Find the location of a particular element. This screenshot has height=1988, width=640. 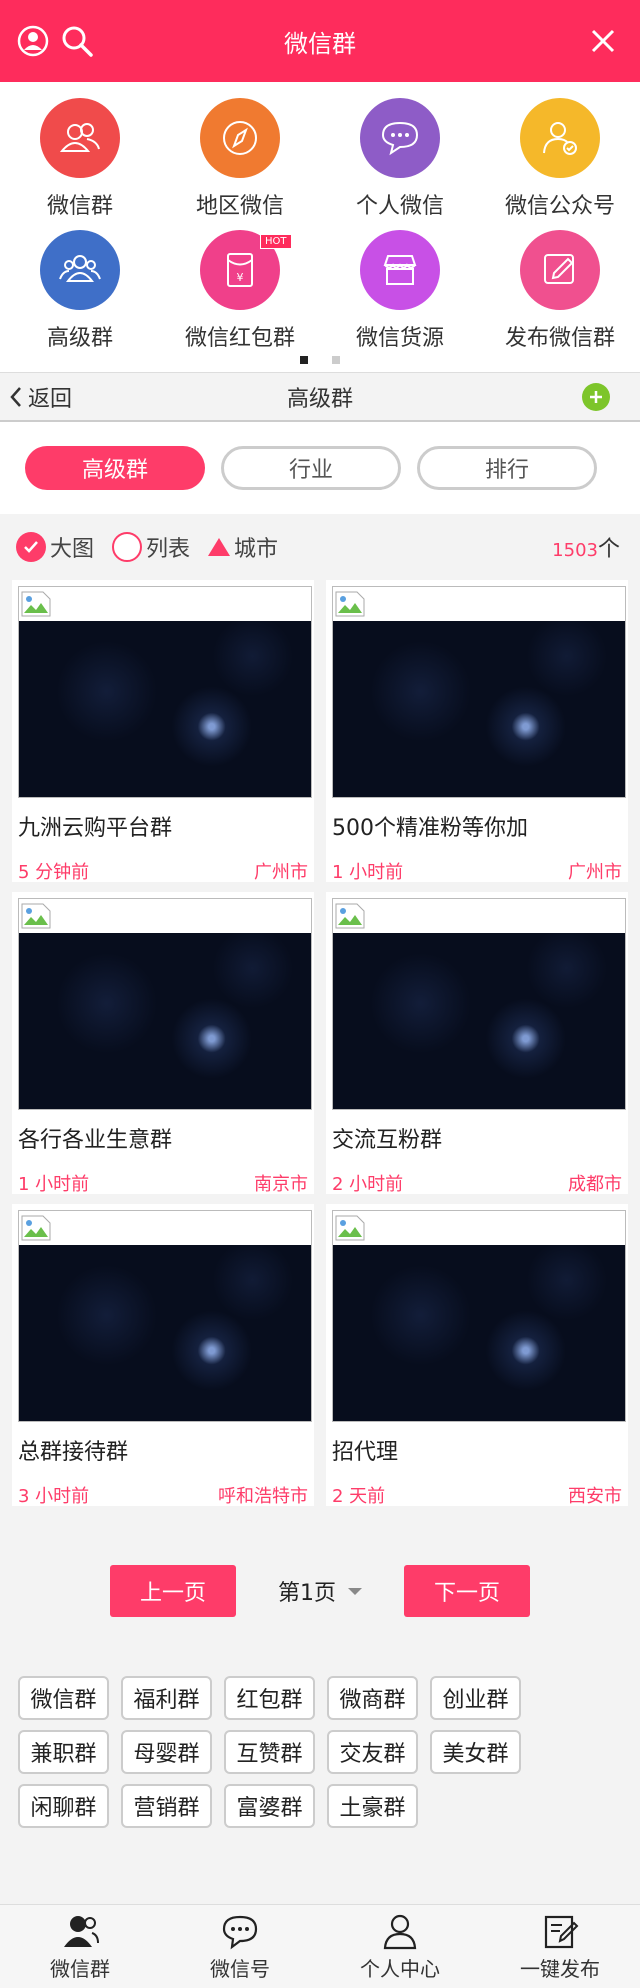

radio-checked is located at coordinates (31, 547).